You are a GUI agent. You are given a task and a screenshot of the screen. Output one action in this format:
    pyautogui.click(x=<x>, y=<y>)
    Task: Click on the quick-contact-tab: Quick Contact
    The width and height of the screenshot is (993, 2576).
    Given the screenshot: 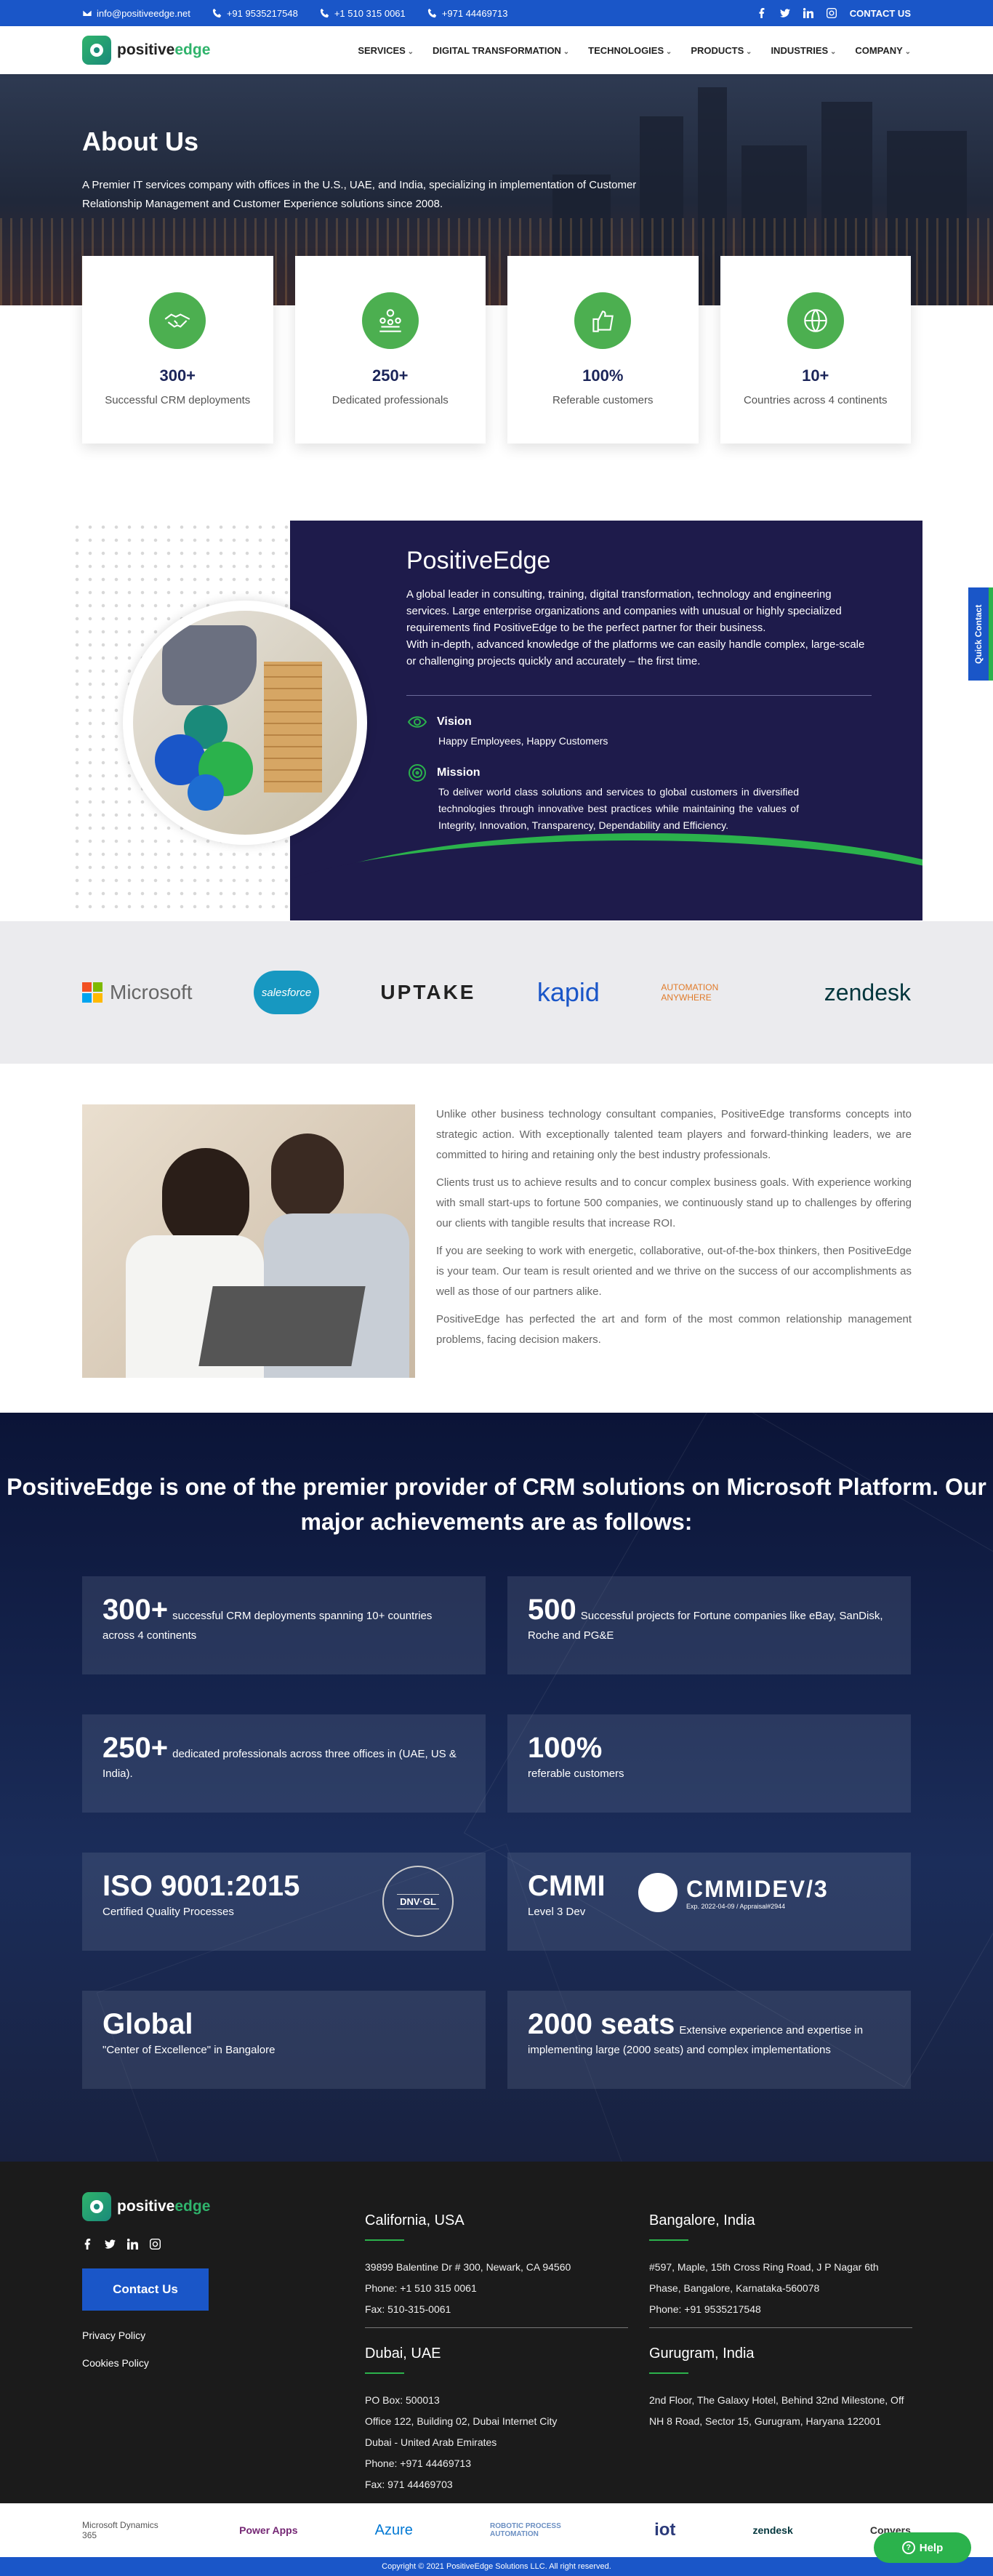 What is the action you would take?
    pyautogui.click(x=980, y=634)
    